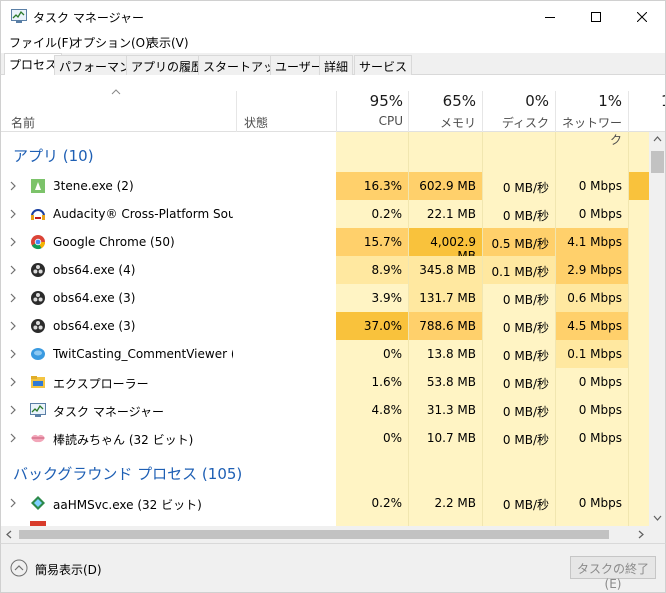 This screenshot has height=593, width=666. I want to click on collapse-icon, so click(19, 568).